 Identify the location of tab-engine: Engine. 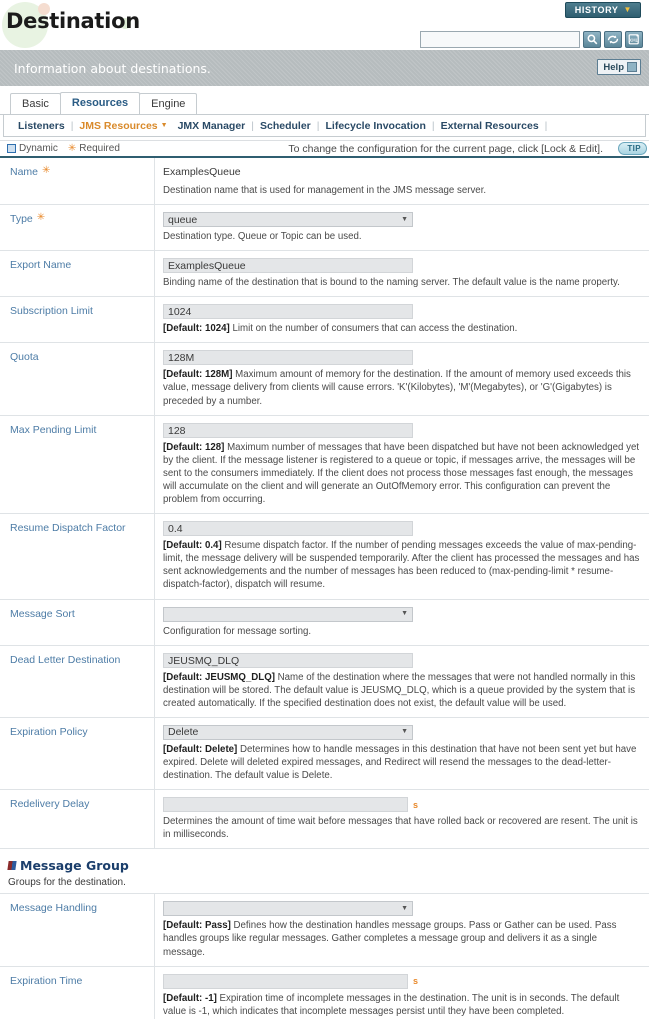
(168, 103).